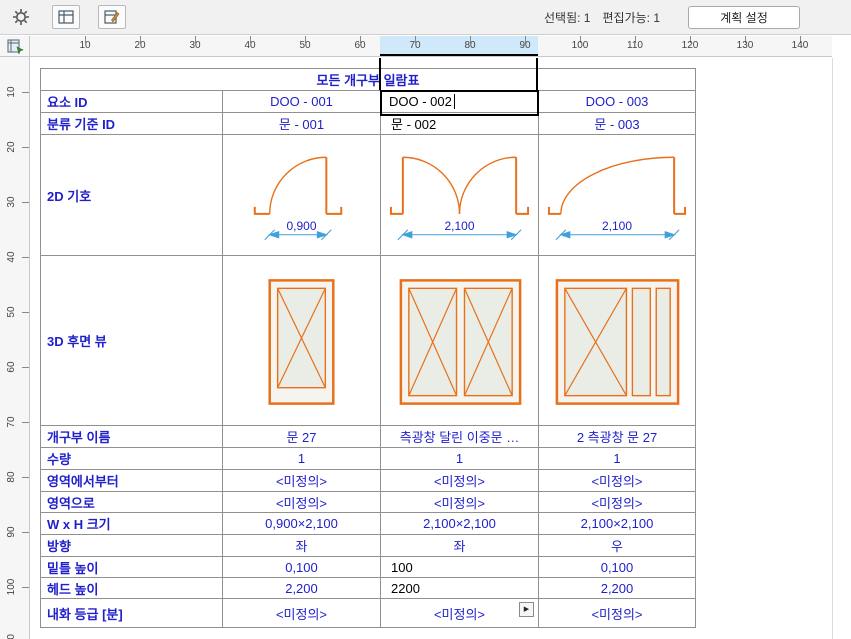 The width and height of the screenshot is (851, 639). Describe the element at coordinates (250, 45) in the screenshot. I see `h-ruler-number: 40` at that location.